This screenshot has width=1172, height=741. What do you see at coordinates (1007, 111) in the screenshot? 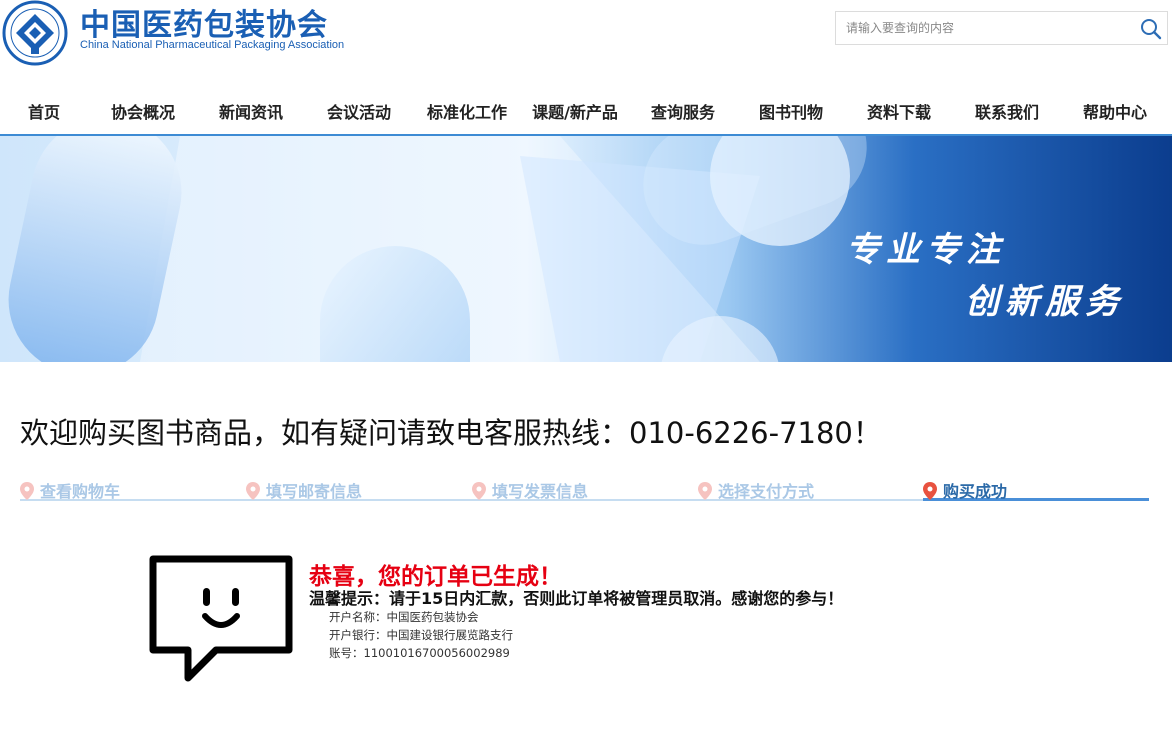
I see `nav-contact: 联系我们` at bounding box center [1007, 111].